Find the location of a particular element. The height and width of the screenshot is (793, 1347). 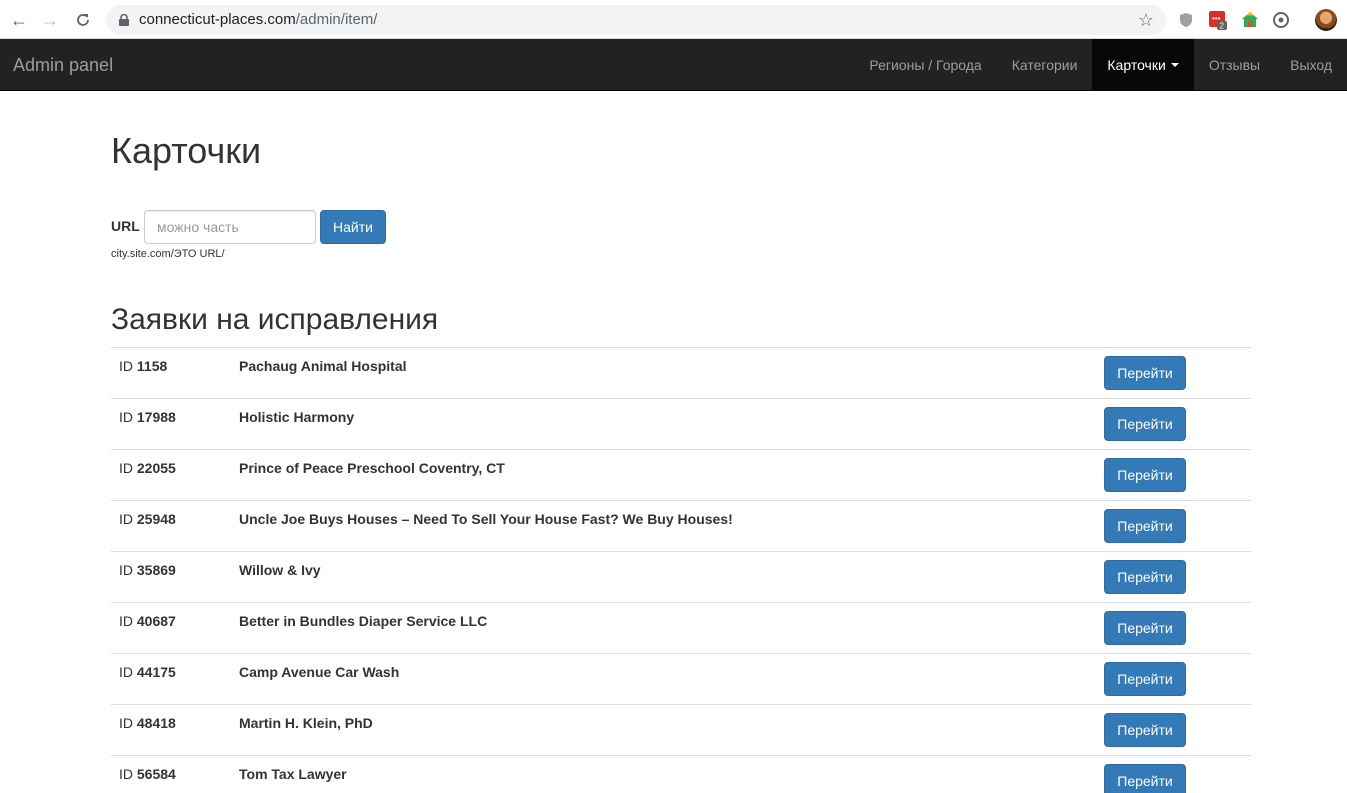

row-id-cell: ID 17988 is located at coordinates (171, 424).